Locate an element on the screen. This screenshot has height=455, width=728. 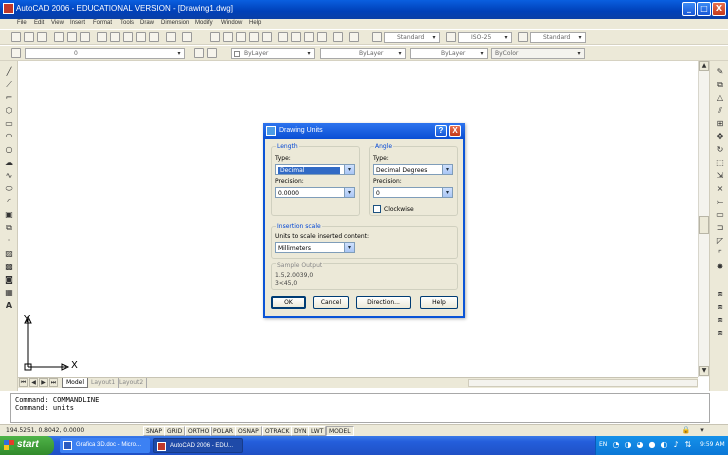
plot-preview-icon is located at coordinates (72, 37).